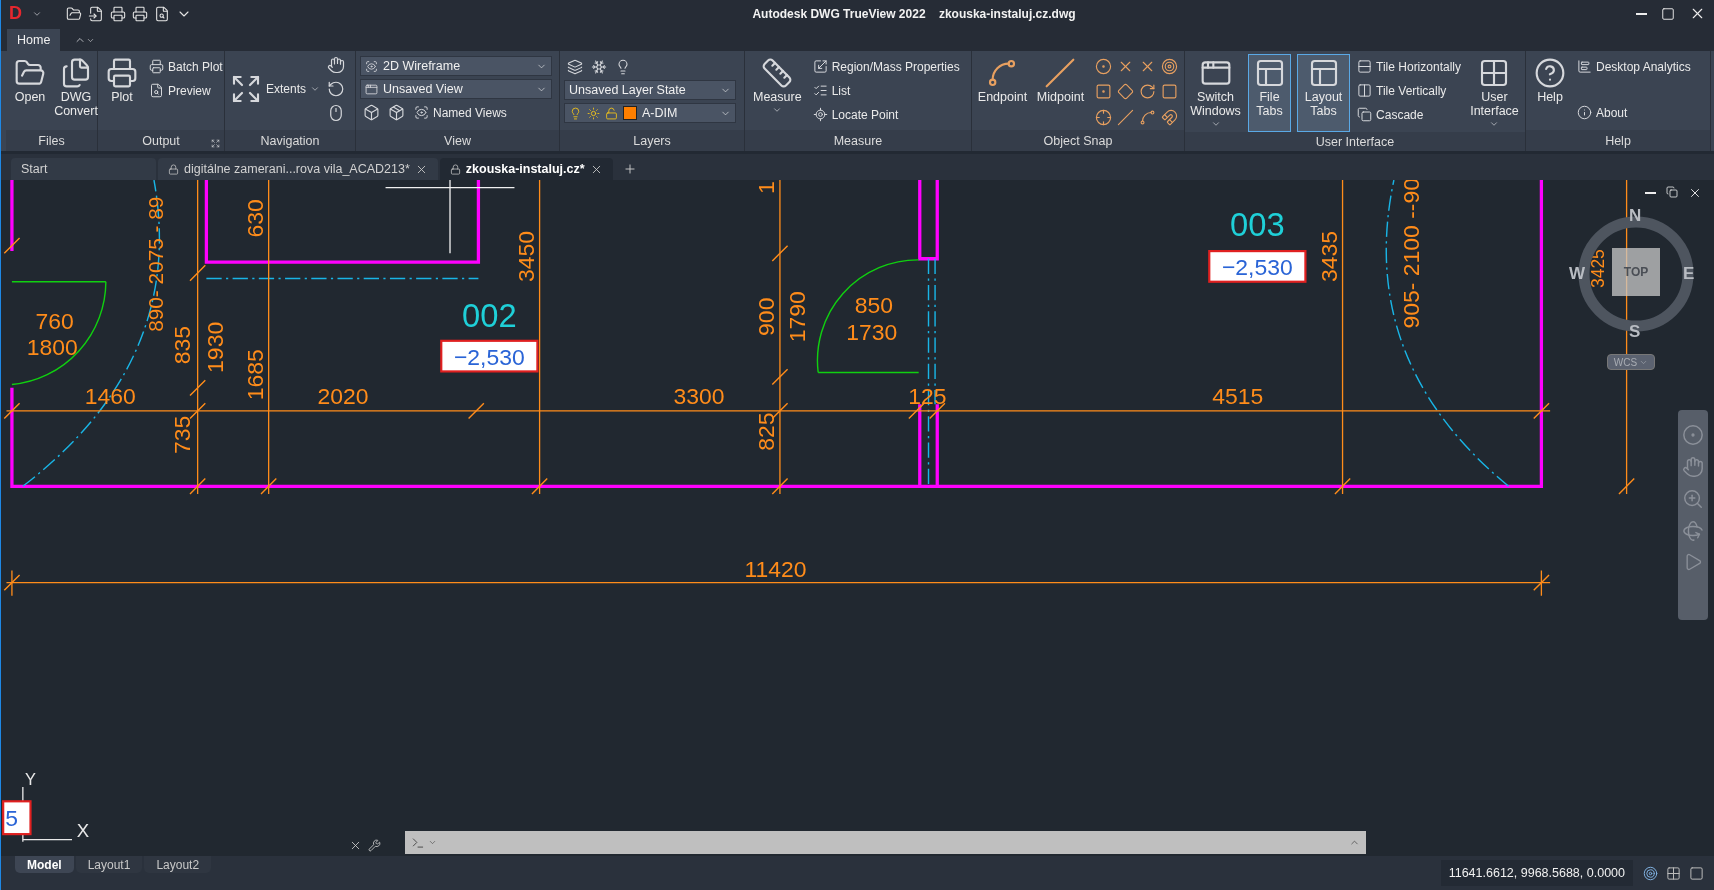  I want to click on zoom-icon, so click(1693, 499).